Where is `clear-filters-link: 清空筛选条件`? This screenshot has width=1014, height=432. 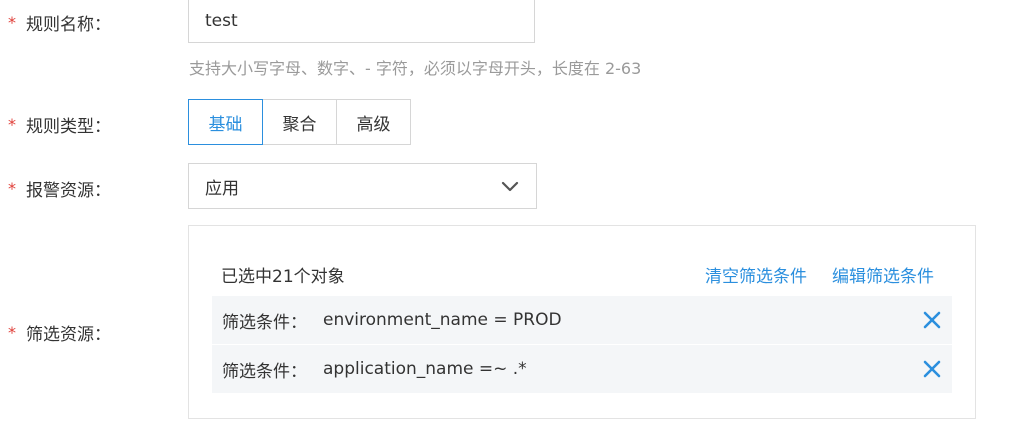
clear-filters-link: 清空筛选条件 is located at coordinates (756, 274).